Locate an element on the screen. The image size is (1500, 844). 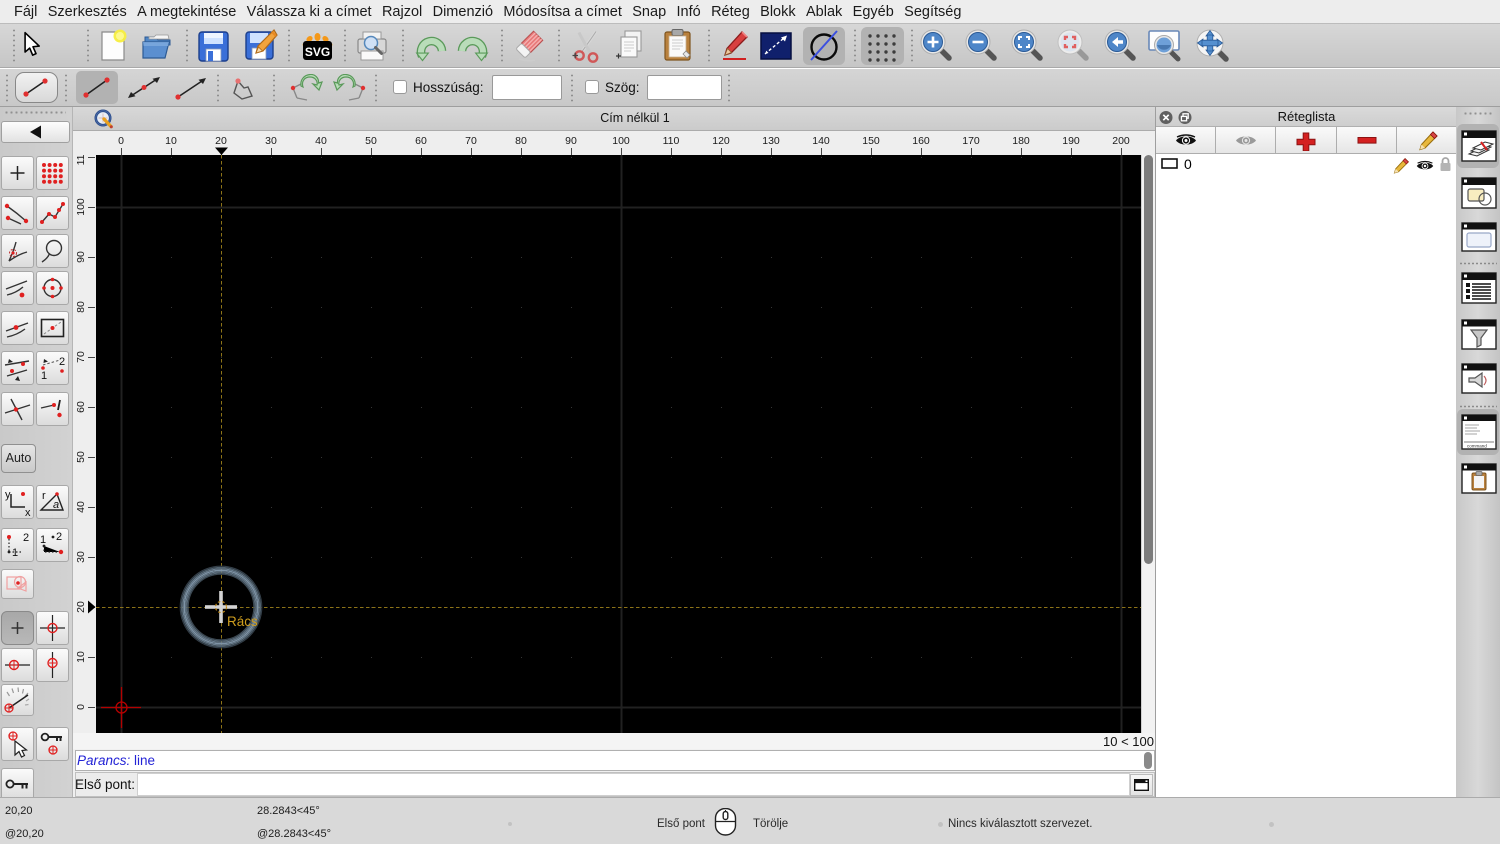
svg-text: x is located at coordinates (28, 513).